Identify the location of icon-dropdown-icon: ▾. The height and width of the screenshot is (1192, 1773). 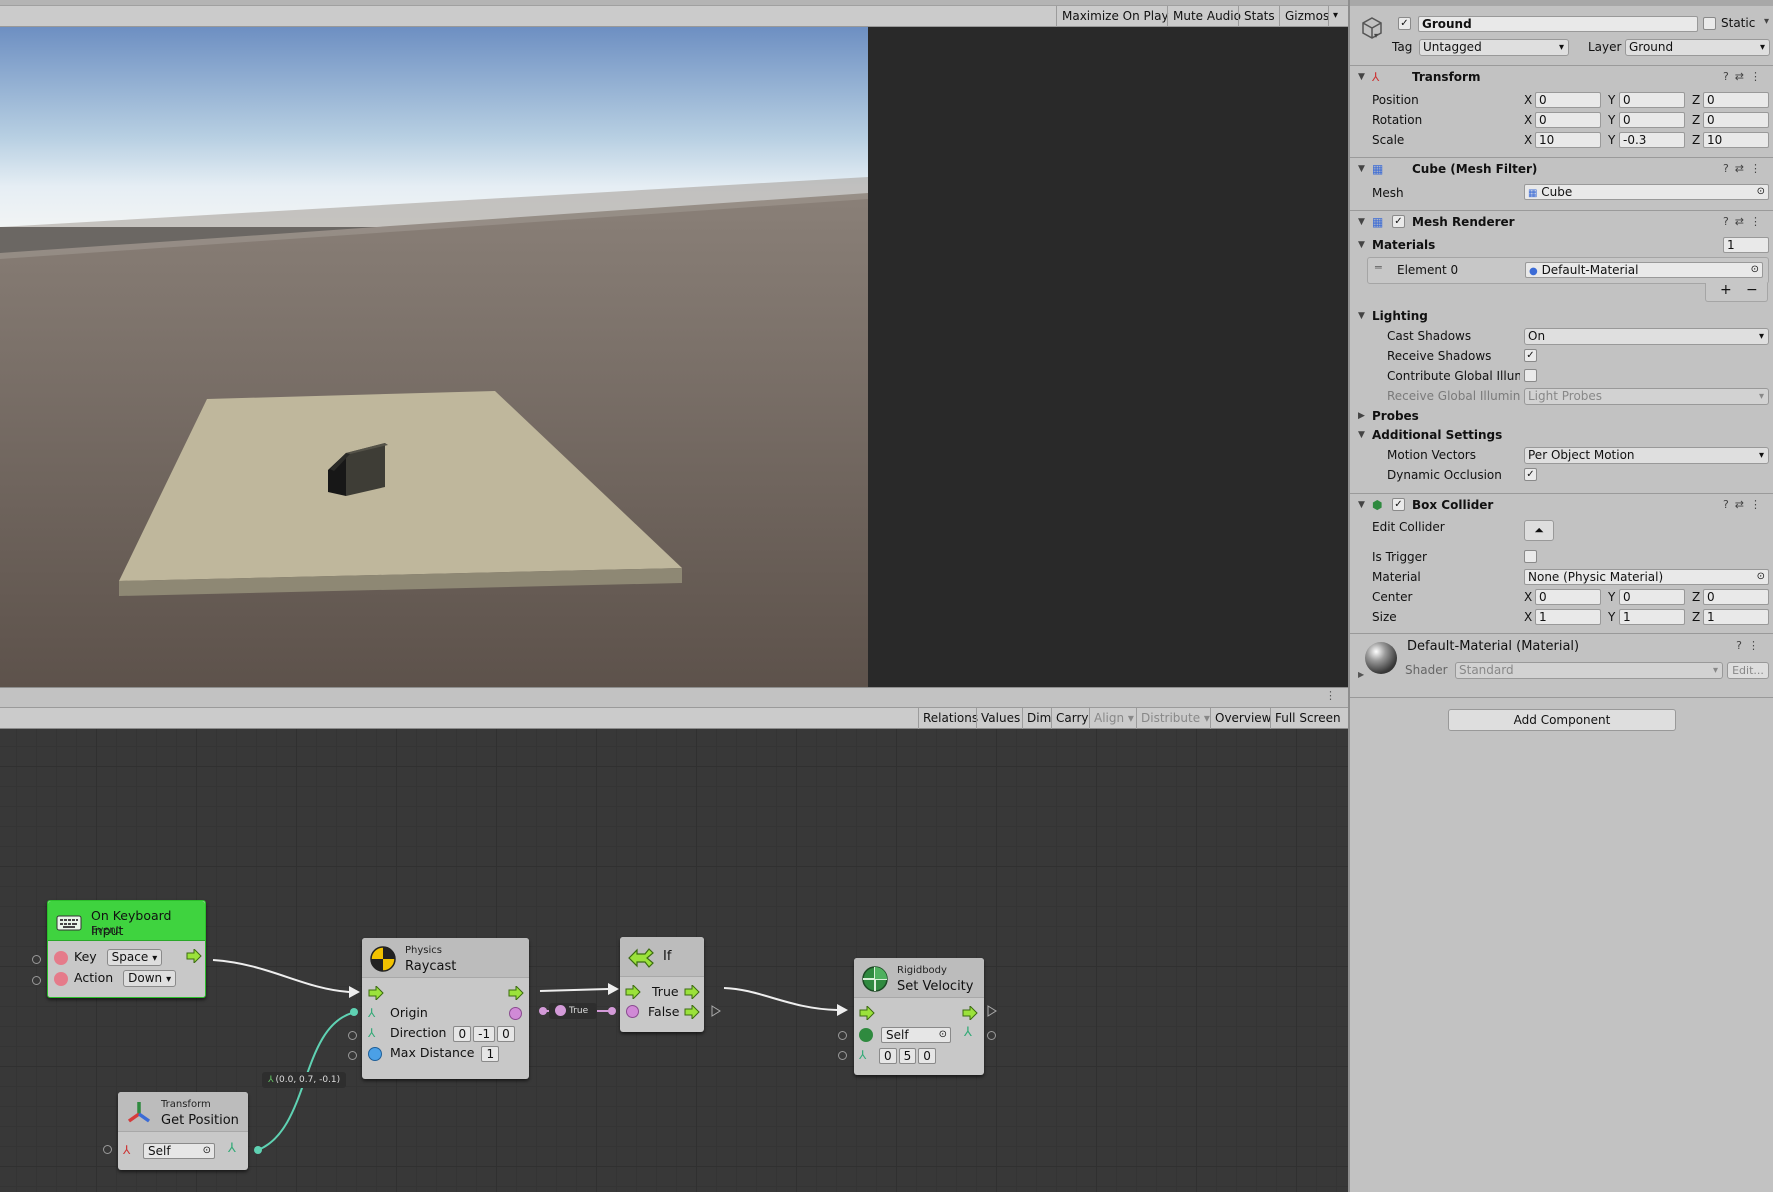
(1376, 35).